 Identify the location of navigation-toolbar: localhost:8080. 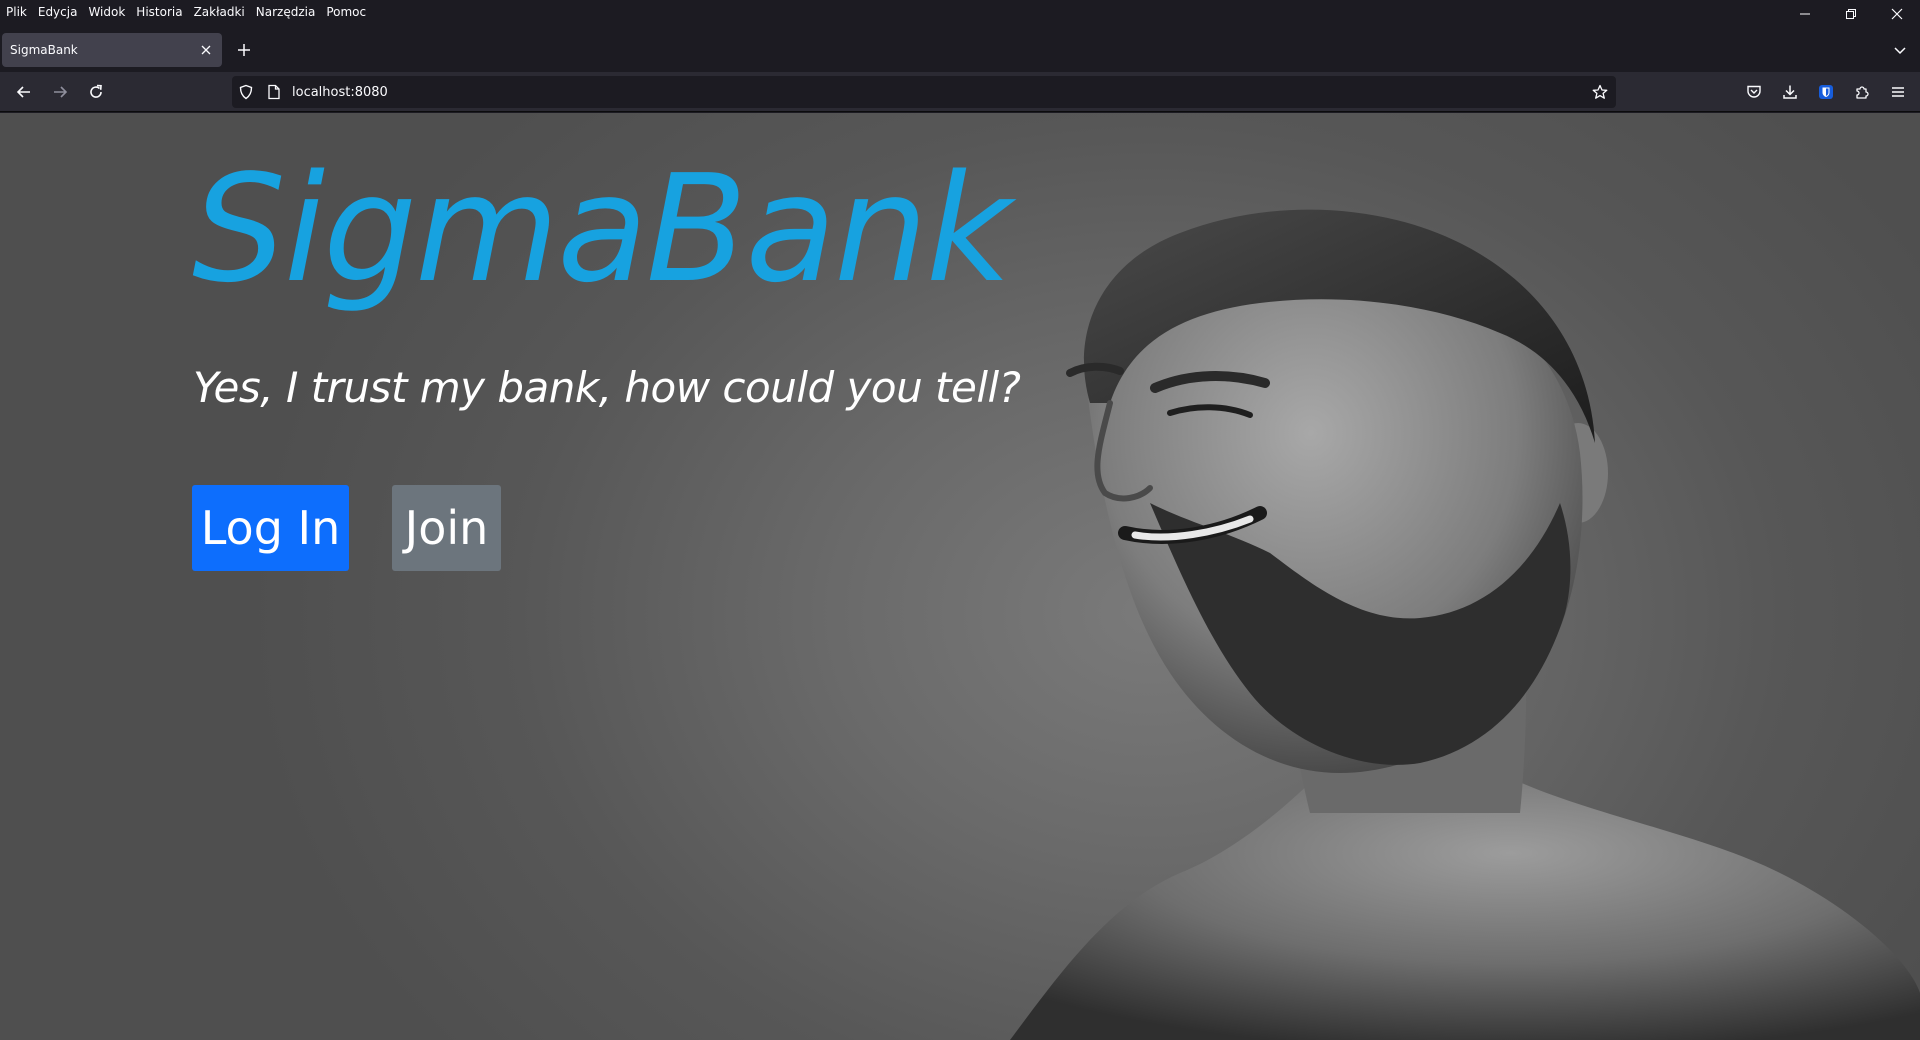
(960, 92).